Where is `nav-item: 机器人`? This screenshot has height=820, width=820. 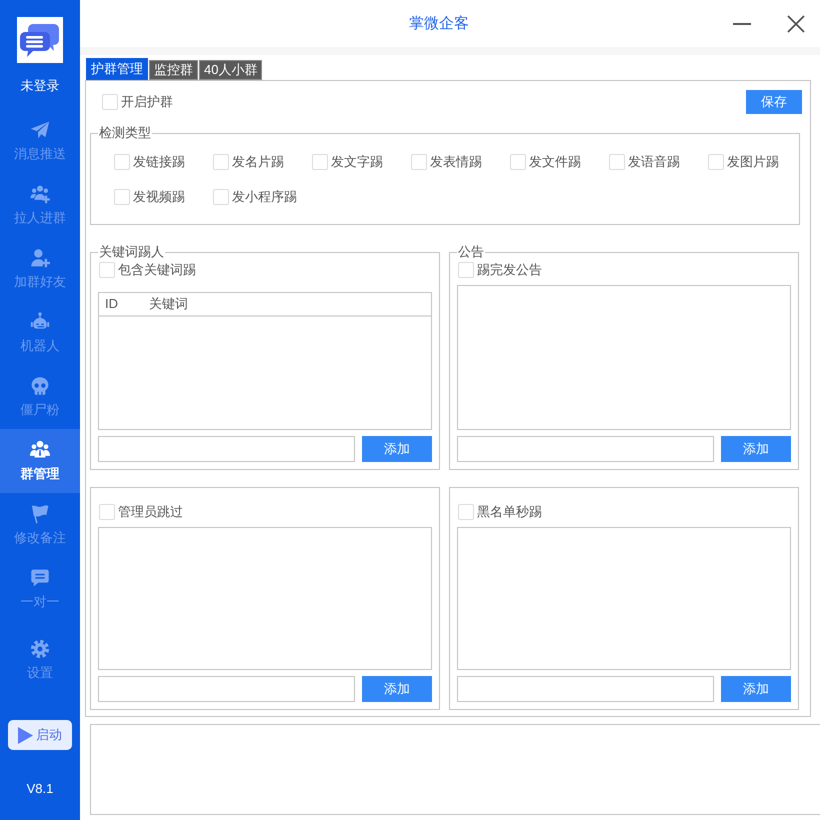
nav-item: 机器人 is located at coordinates (40, 333).